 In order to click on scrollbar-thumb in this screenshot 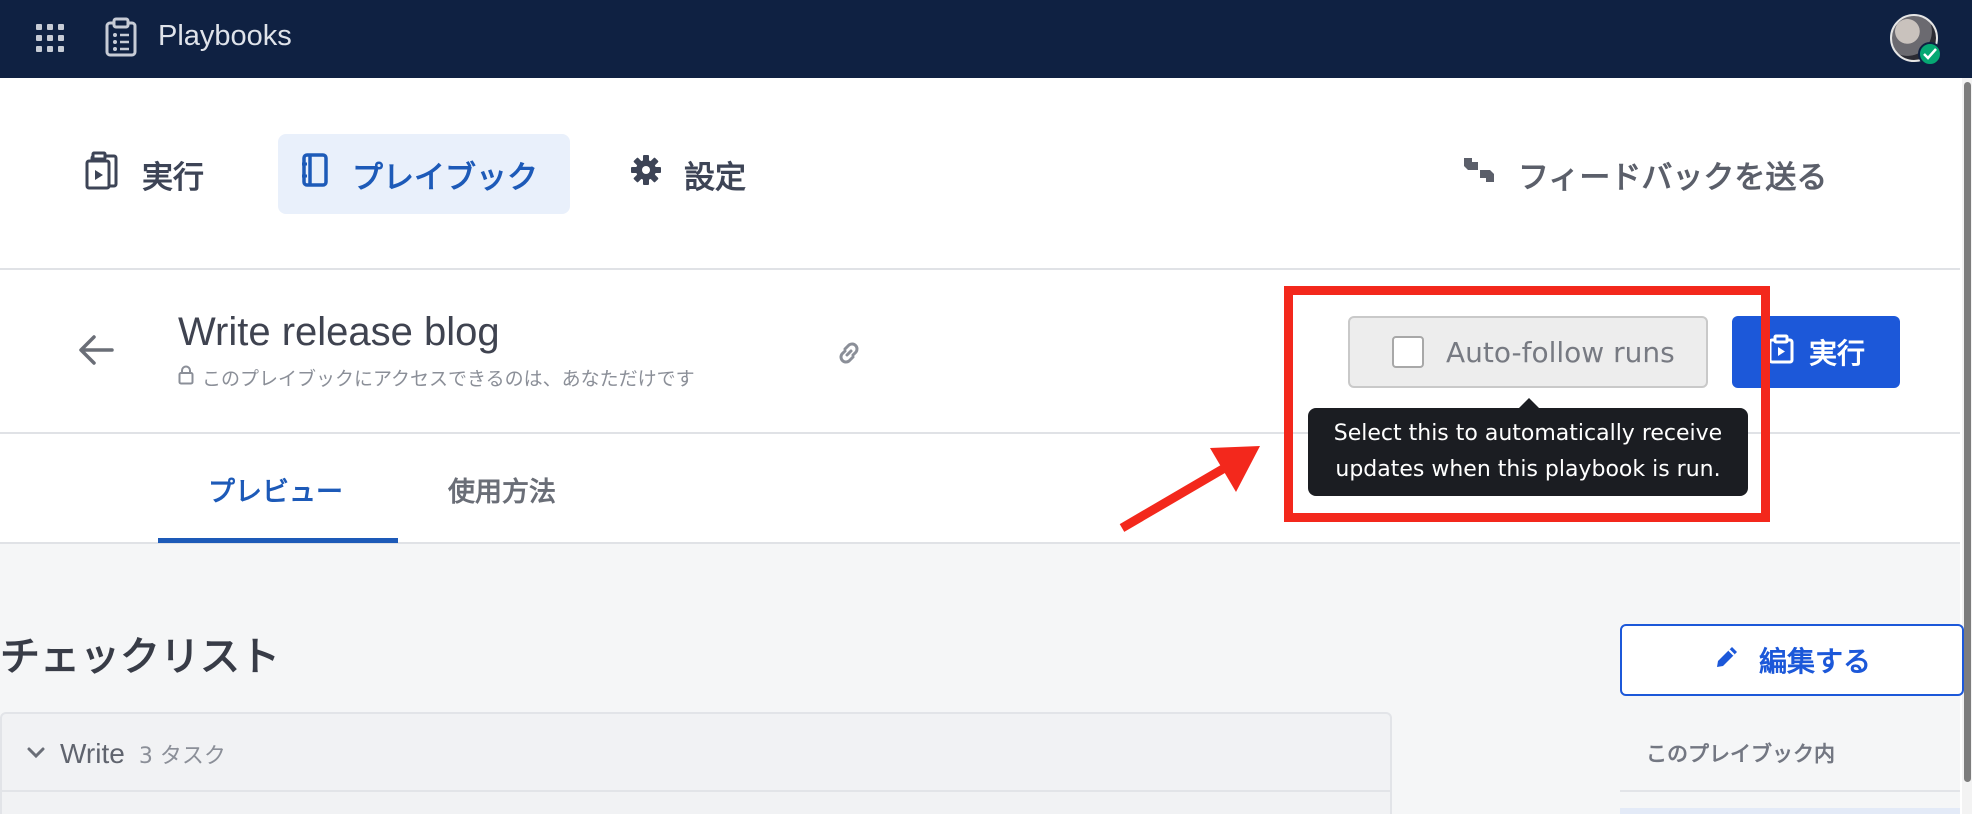, I will do `click(1967, 432)`.